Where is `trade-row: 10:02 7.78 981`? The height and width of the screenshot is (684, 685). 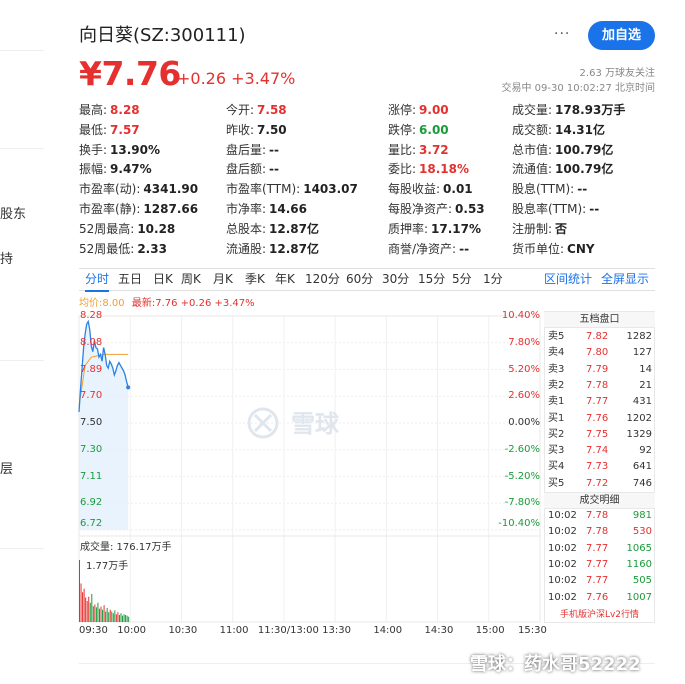
trade-row: 10:02 7.78 981 is located at coordinates (600, 516).